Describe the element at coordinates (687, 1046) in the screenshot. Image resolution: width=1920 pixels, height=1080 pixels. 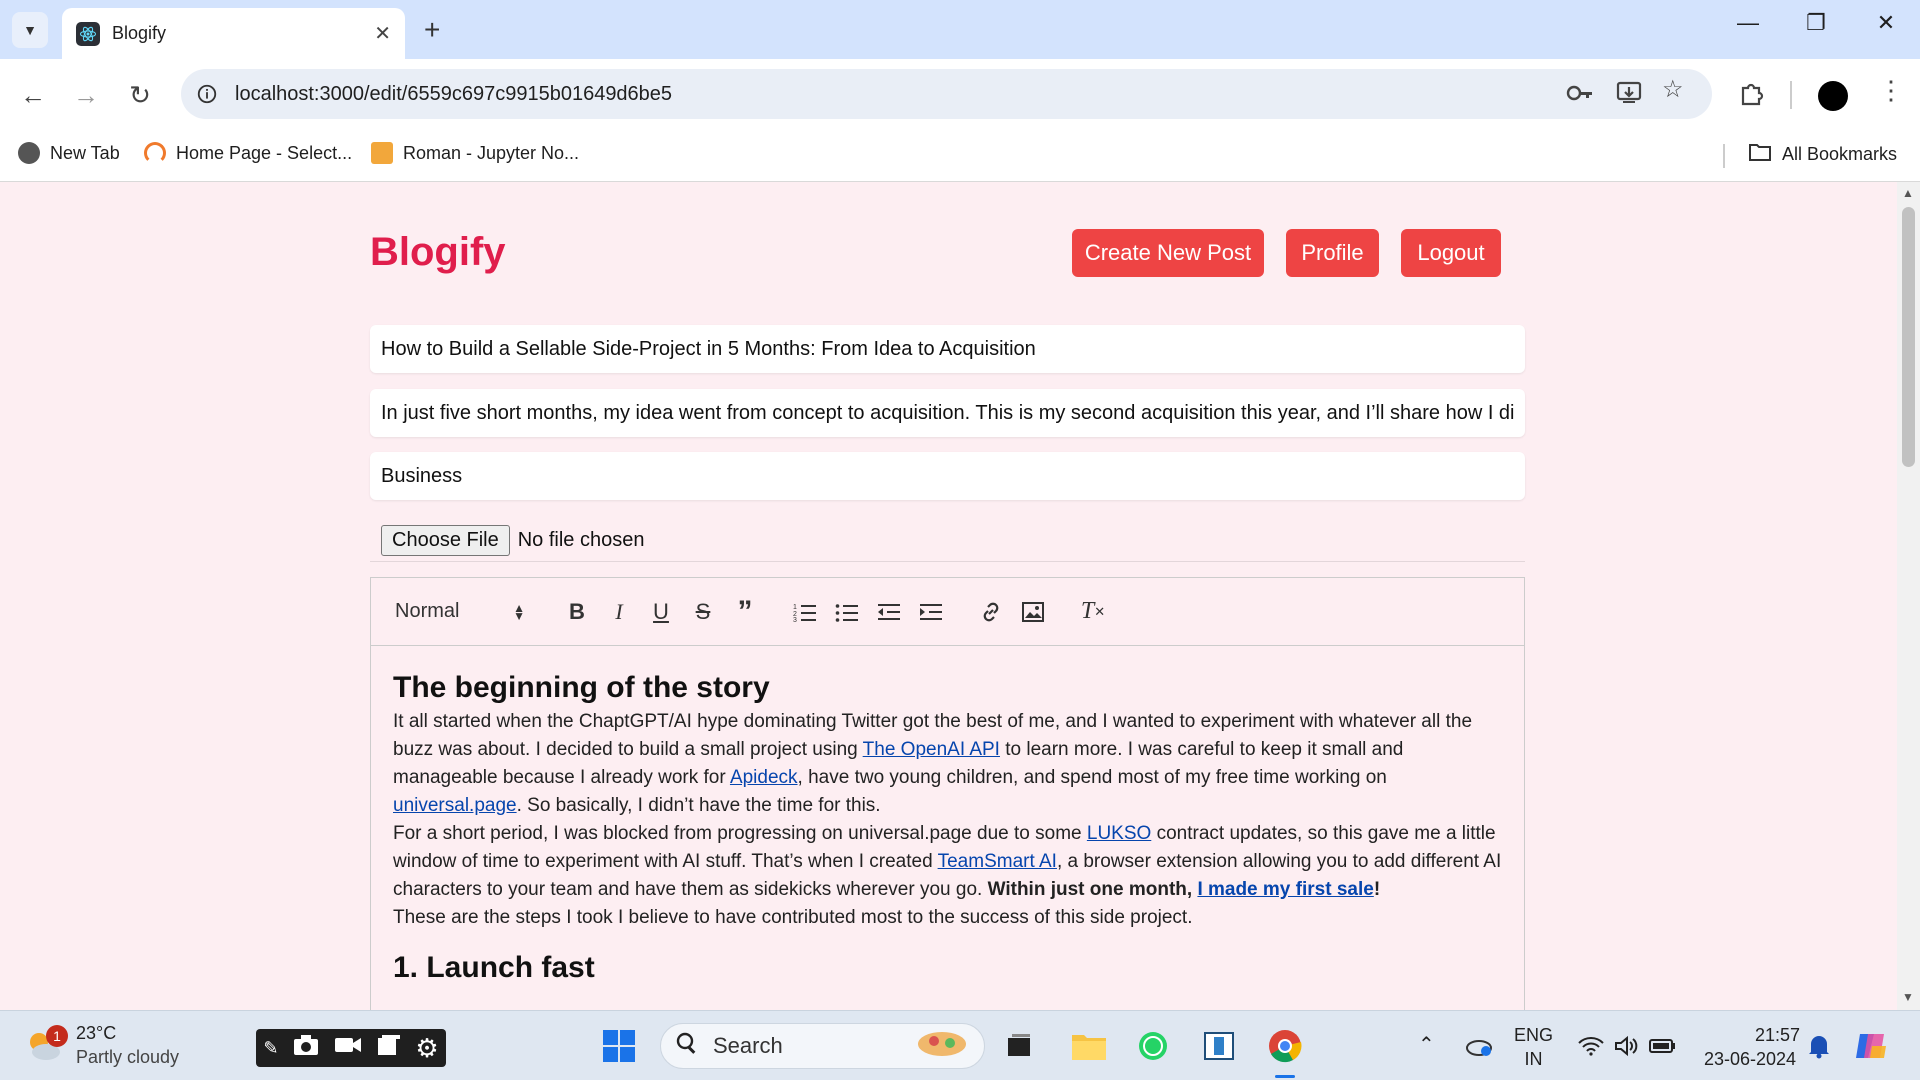
I see `search-icon` at that location.